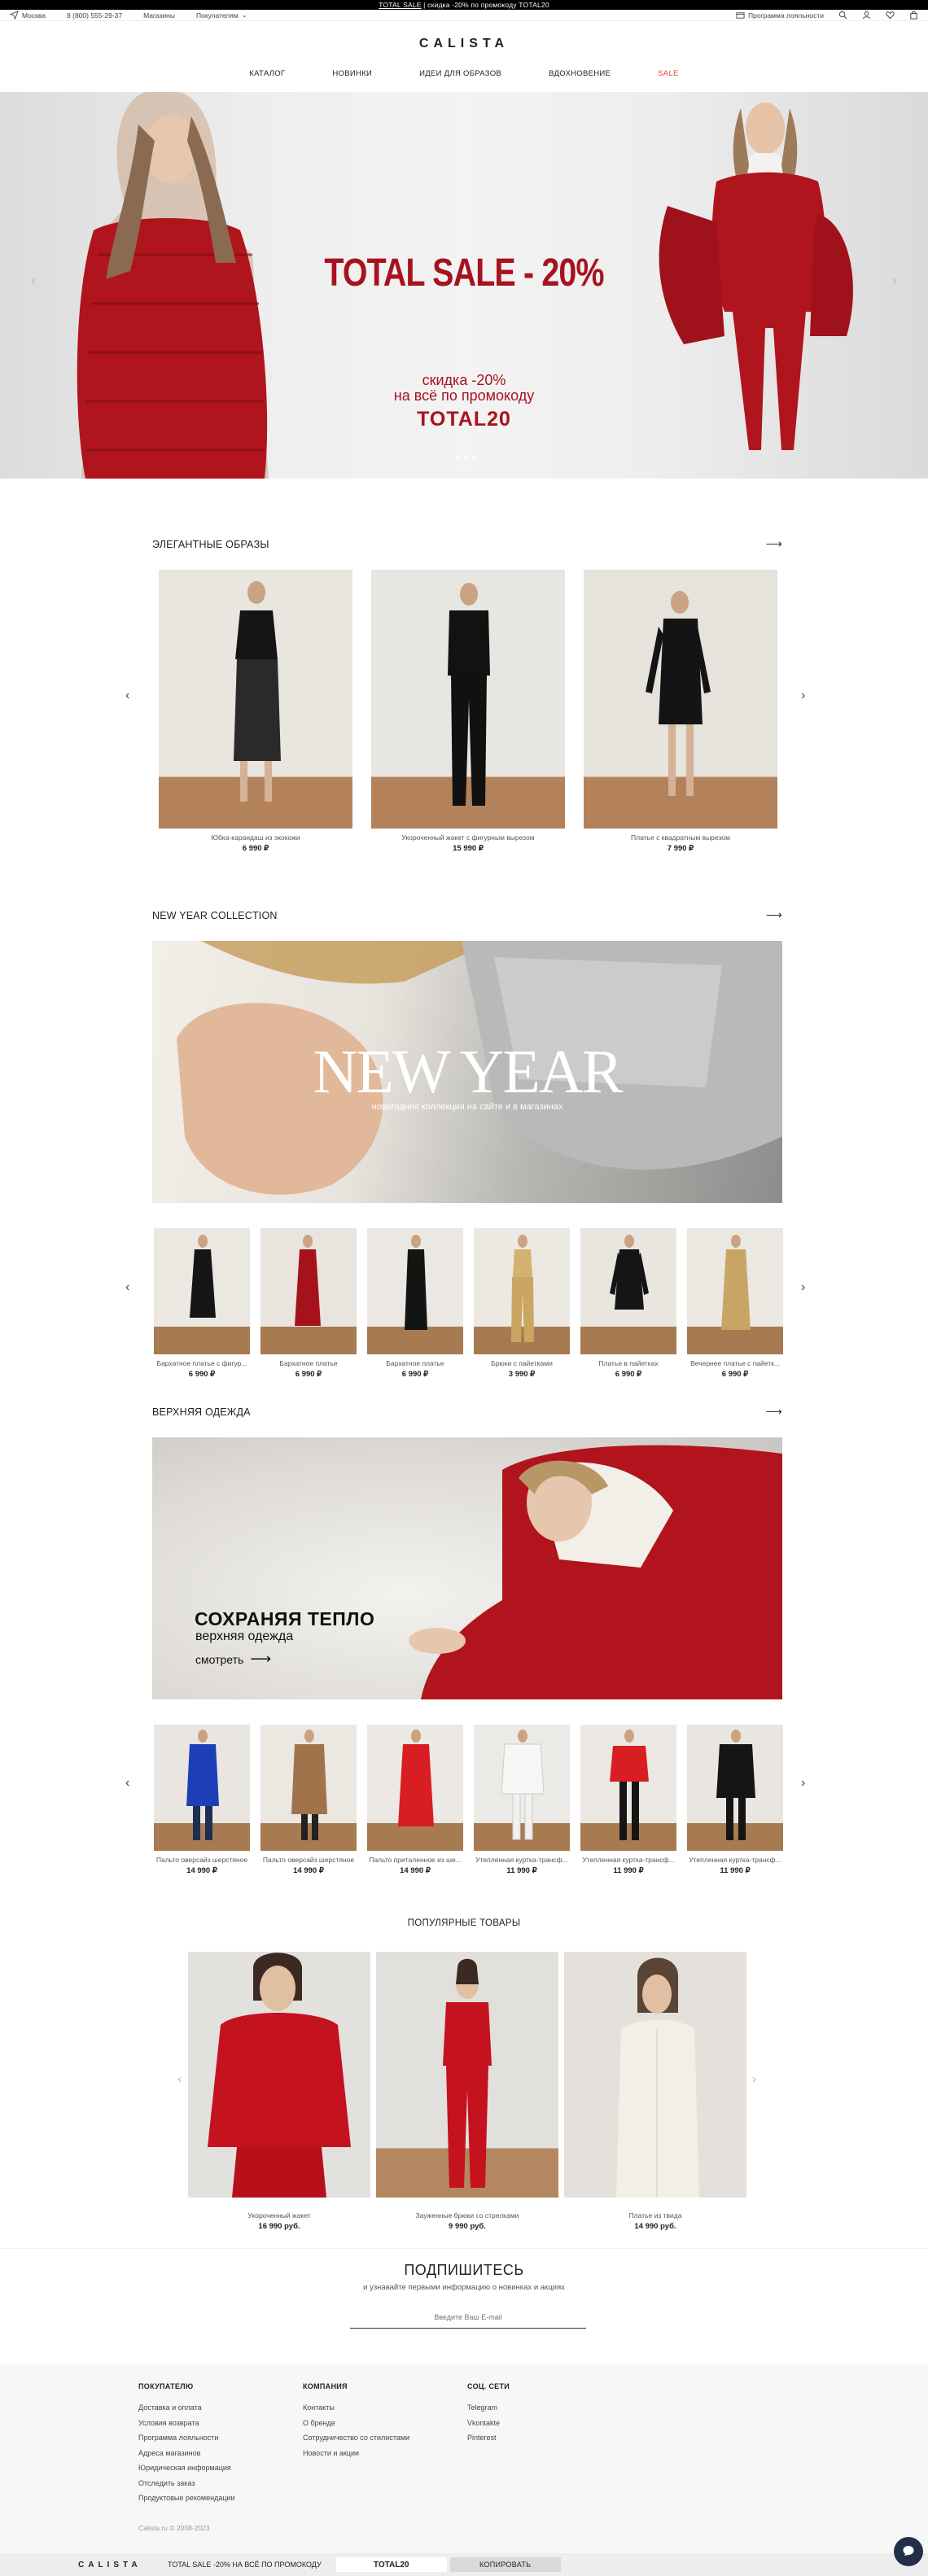  What do you see at coordinates (890, 15) in the screenshot?
I see `heart-icon` at bounding box center [890, 15].